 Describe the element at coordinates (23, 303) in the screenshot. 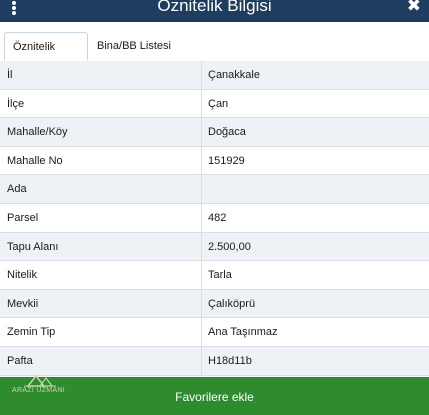

I see `row-key: Mevkii` at that location.